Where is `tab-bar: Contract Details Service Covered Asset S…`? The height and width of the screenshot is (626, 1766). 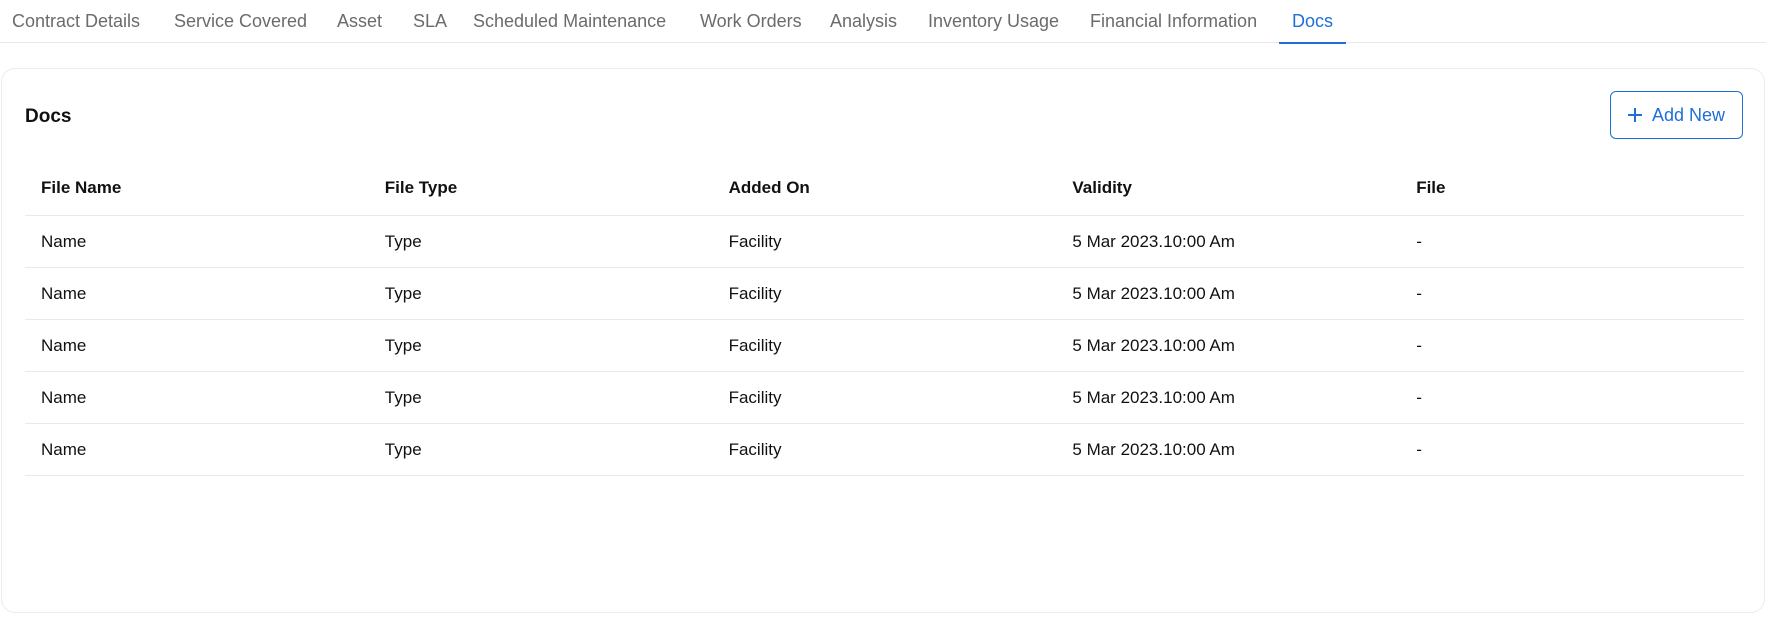 tab-bar: Contract Details Service Covered Asset S… is located at coordinates (883, 22).